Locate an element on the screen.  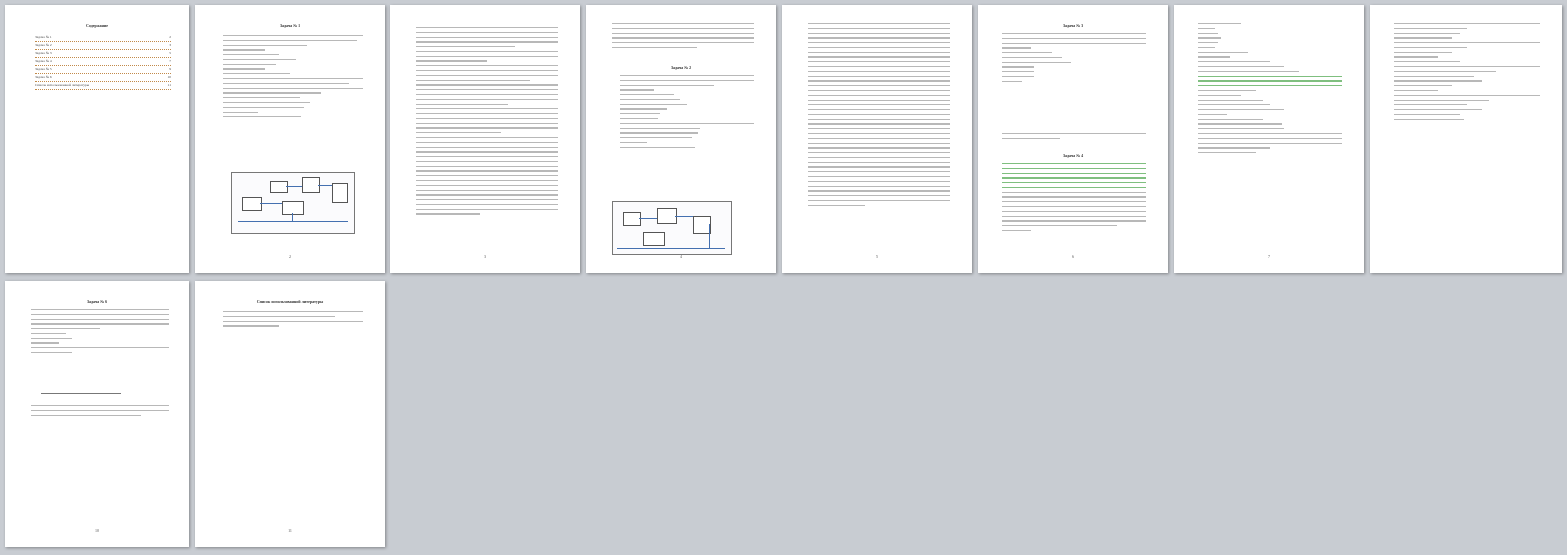
page-number: 6 is located at coordinates (1073, 256).